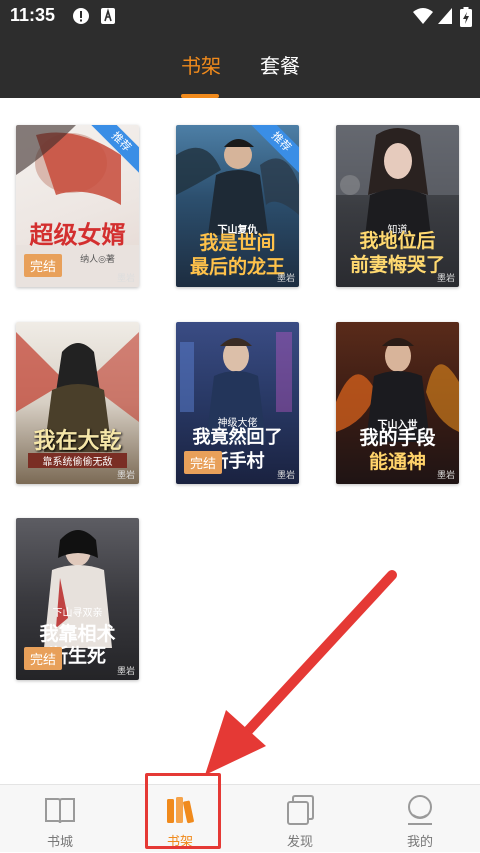  I want to click on annotation-highlight-box, so click(183, 811).